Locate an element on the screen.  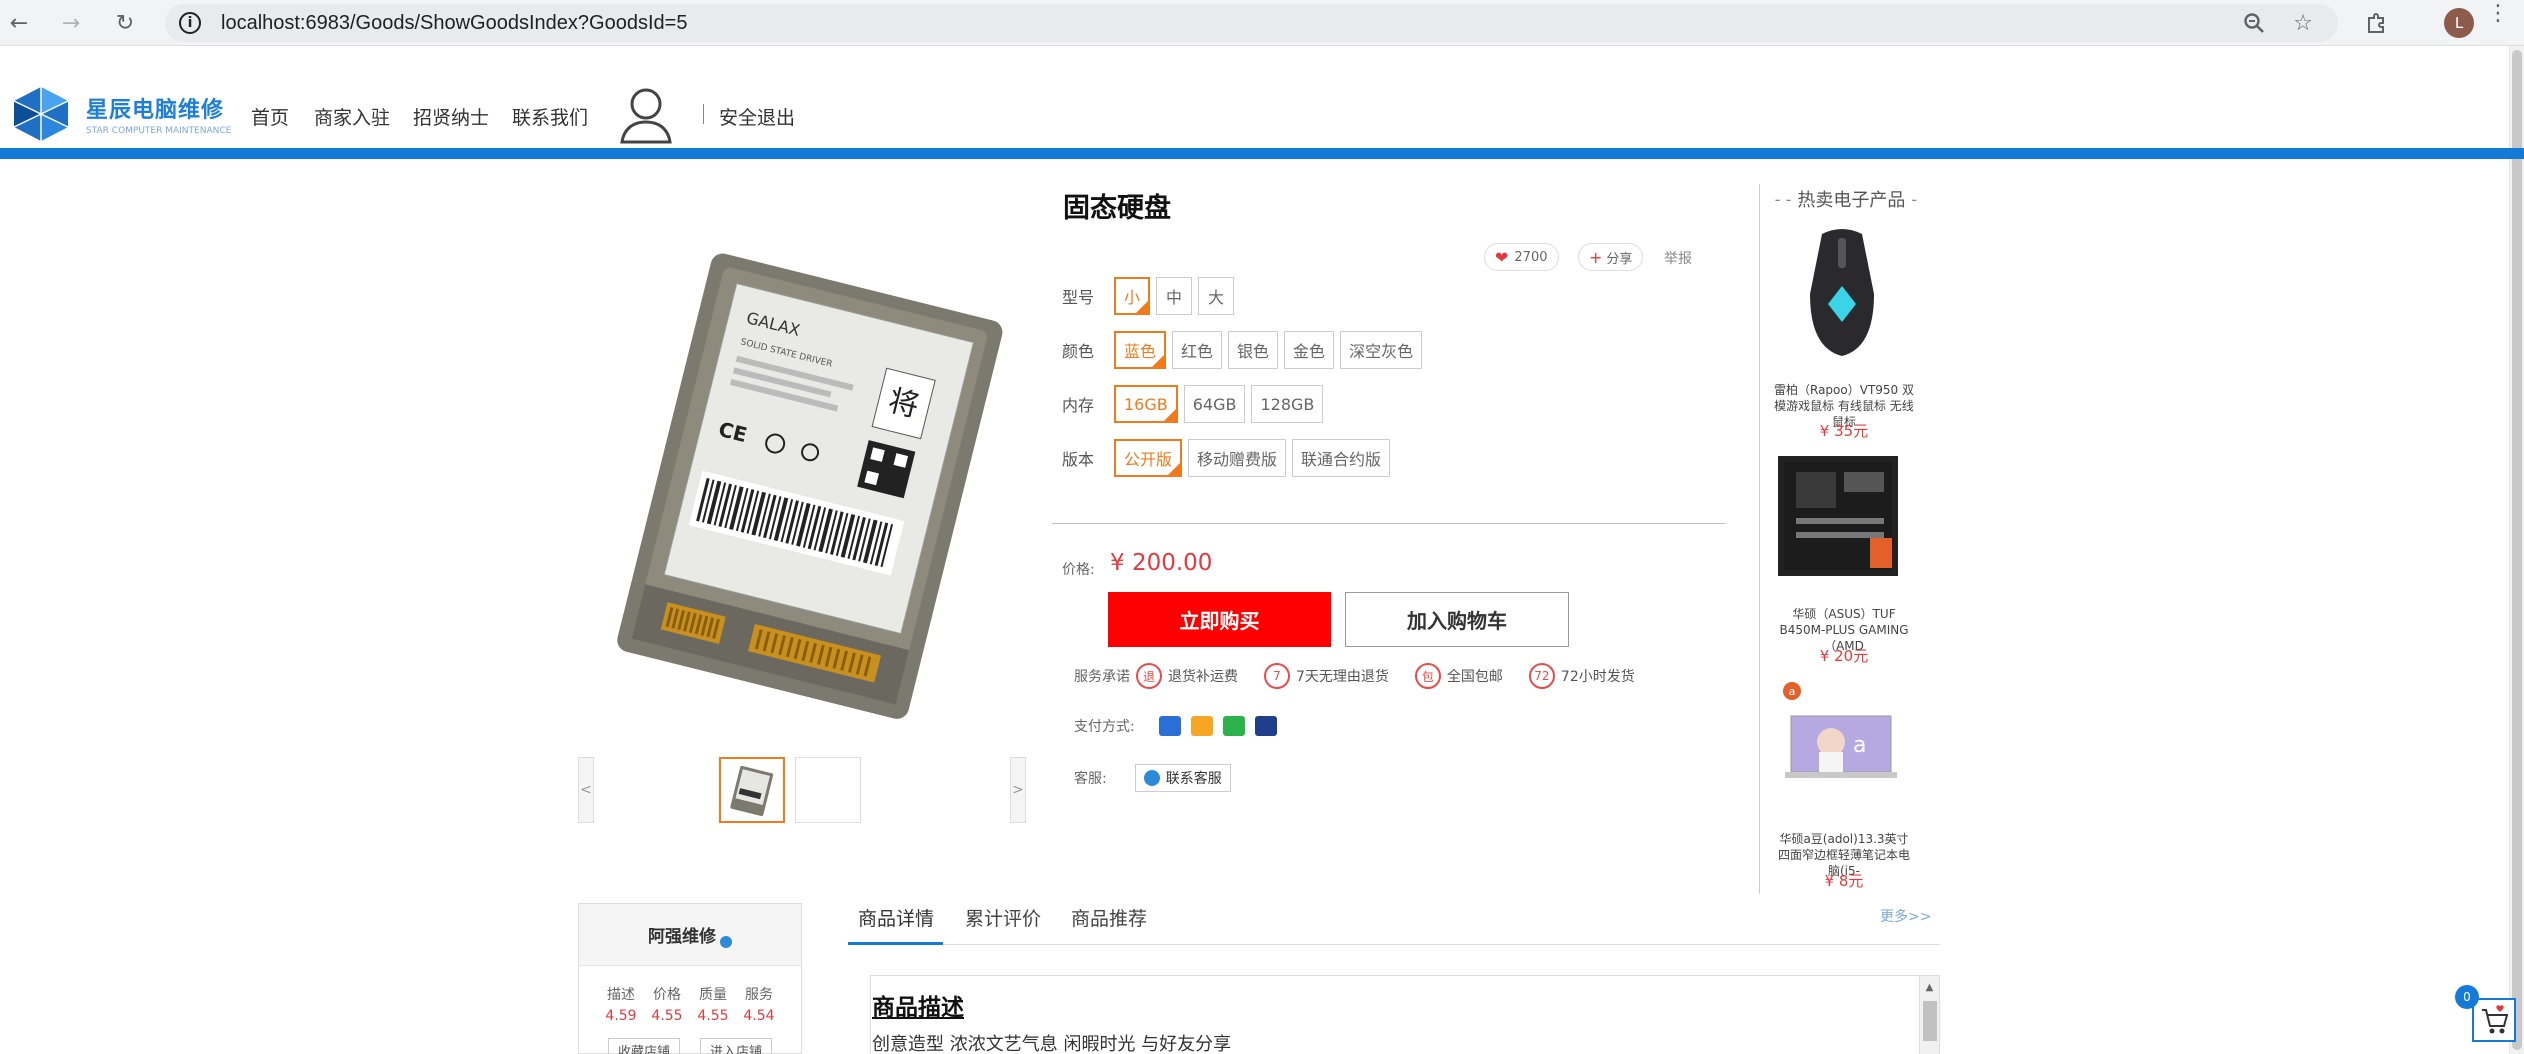
option-memory-64gb: 64GB is located at coordinates (1214, 404).